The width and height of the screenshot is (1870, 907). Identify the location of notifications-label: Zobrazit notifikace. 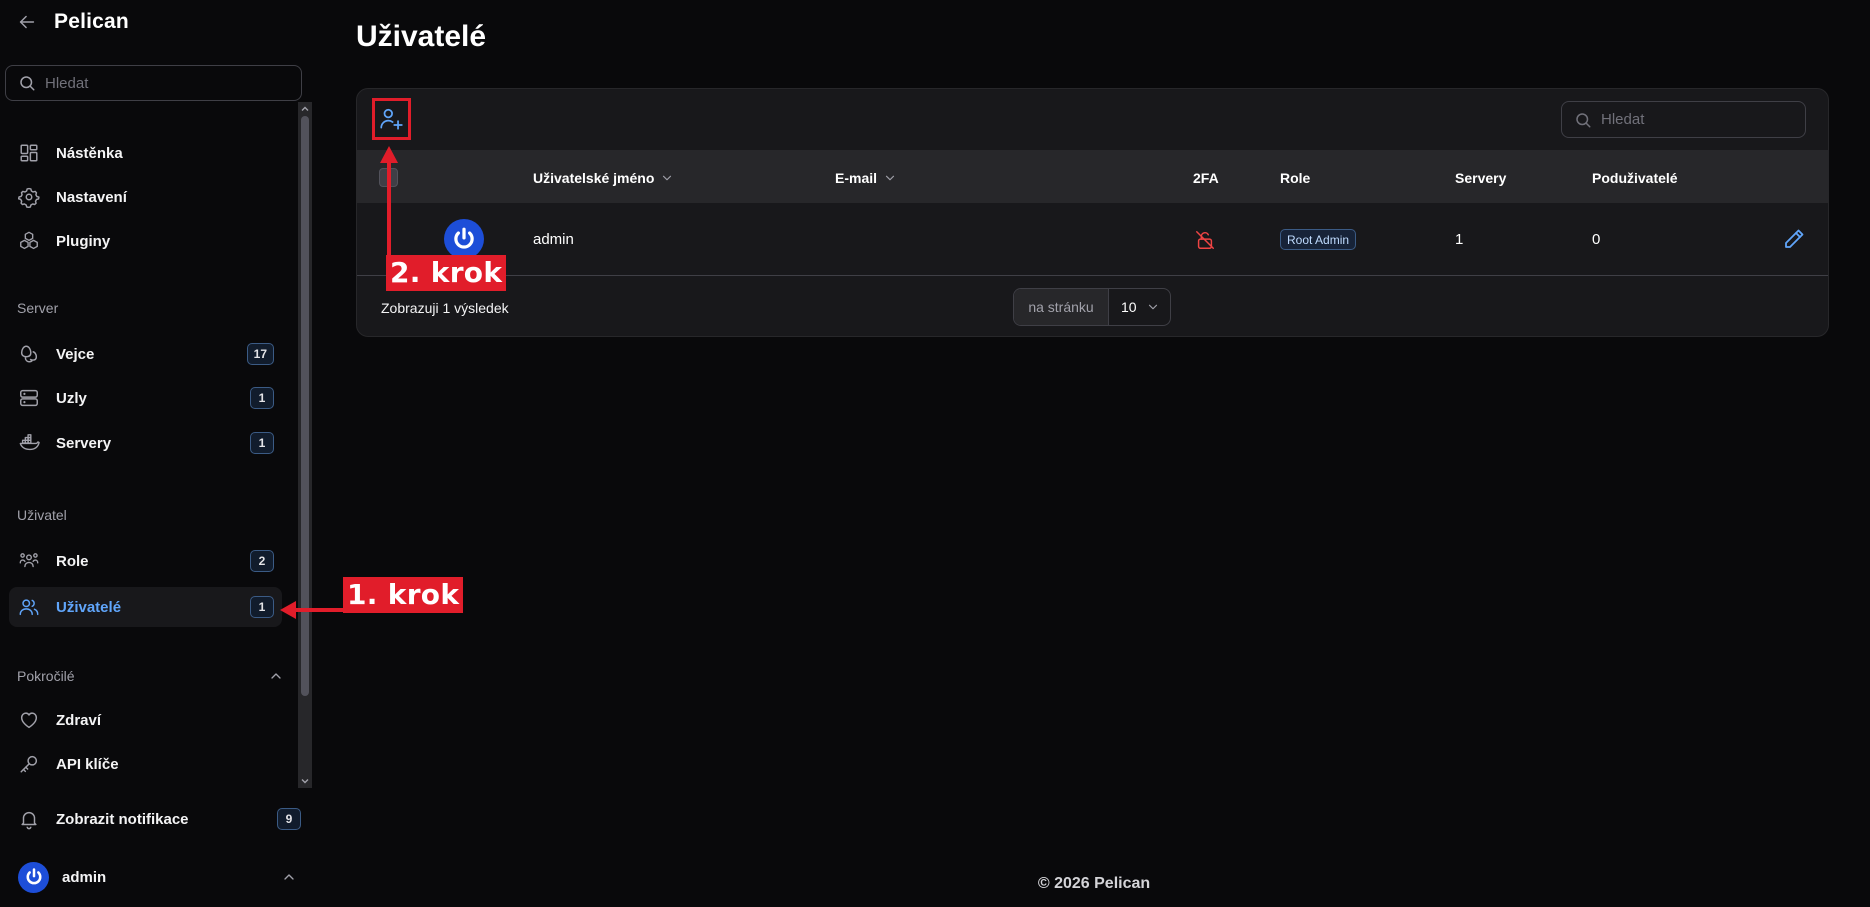
(122, 819).